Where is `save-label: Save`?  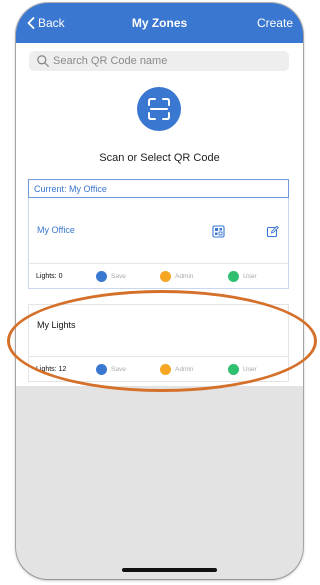
save-label: Save is located at coordinates (118, 276).